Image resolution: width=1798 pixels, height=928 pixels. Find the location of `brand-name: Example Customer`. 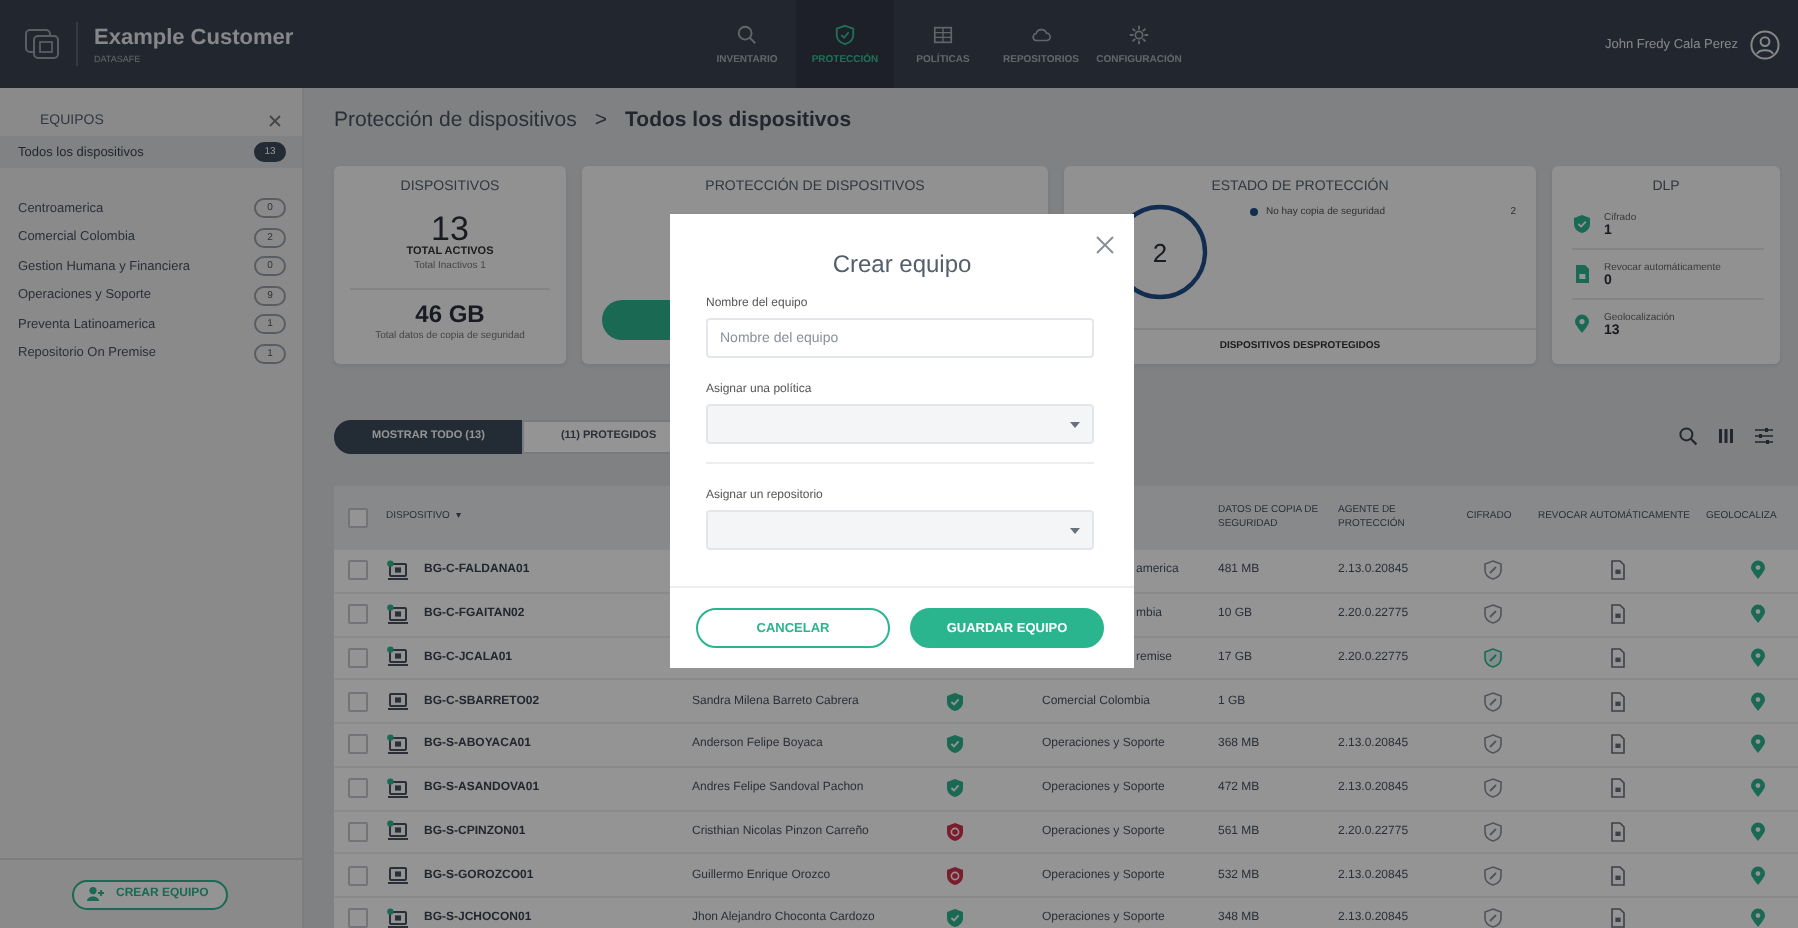

brand-name: Example Customer is located at coordinates (194, 37).